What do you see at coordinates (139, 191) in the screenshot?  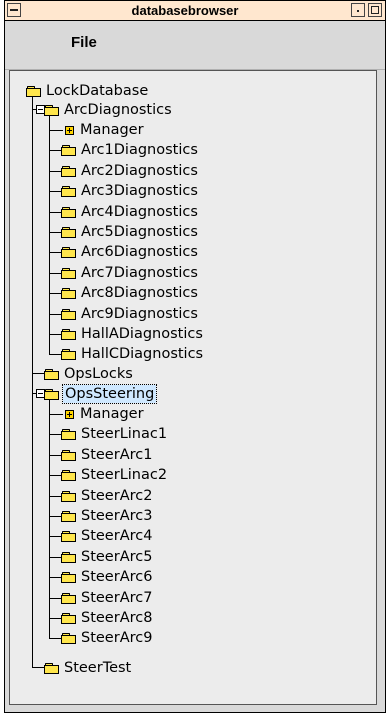 I see `tree-node-label: Arc3Diagnostics` at bounding box center [139, 191].